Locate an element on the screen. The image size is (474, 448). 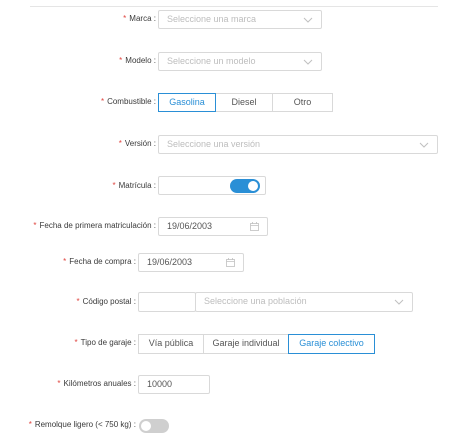
version-placeholder: Seleccione una versión is located at coordinates (214, 144).